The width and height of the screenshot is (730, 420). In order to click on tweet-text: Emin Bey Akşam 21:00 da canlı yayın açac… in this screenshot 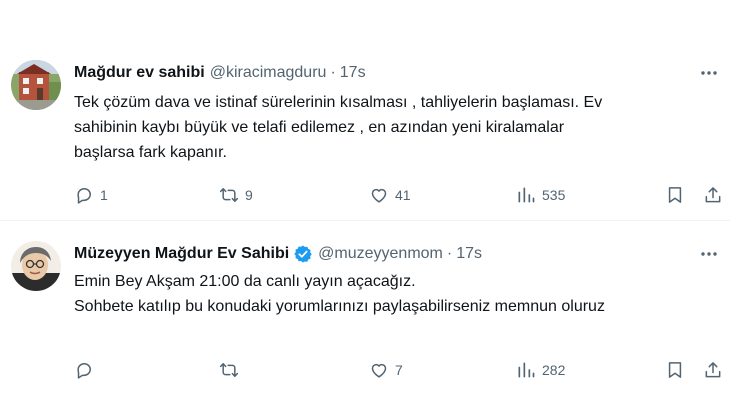, I will do `click(399, 294)`.